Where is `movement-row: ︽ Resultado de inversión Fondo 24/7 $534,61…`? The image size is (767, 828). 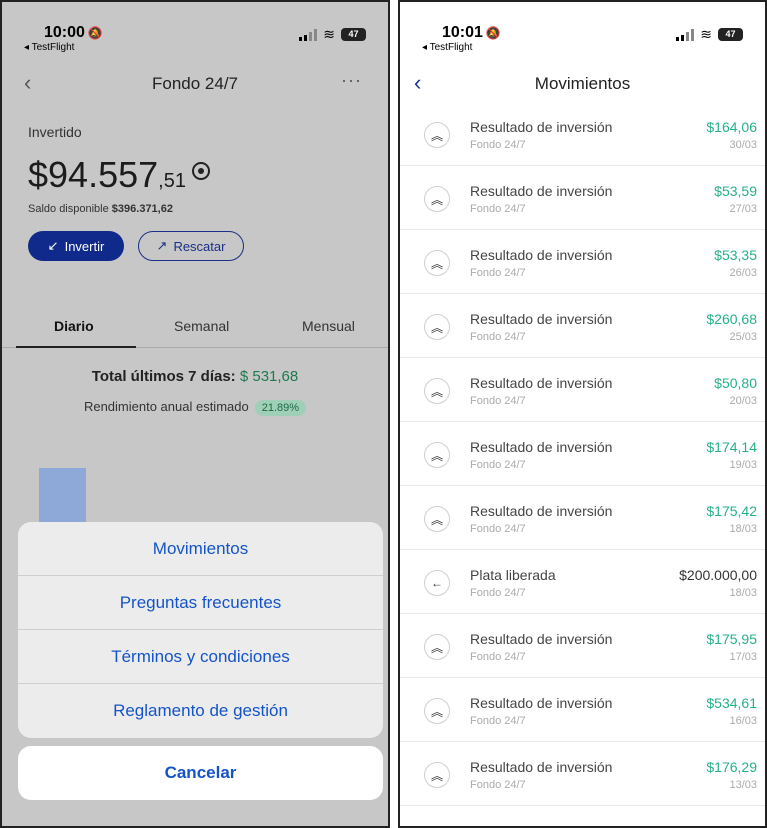
movement-row: ︽ Resultado de inversión Fondo 24/7 $534,61… is located at coordinates (582, 710).